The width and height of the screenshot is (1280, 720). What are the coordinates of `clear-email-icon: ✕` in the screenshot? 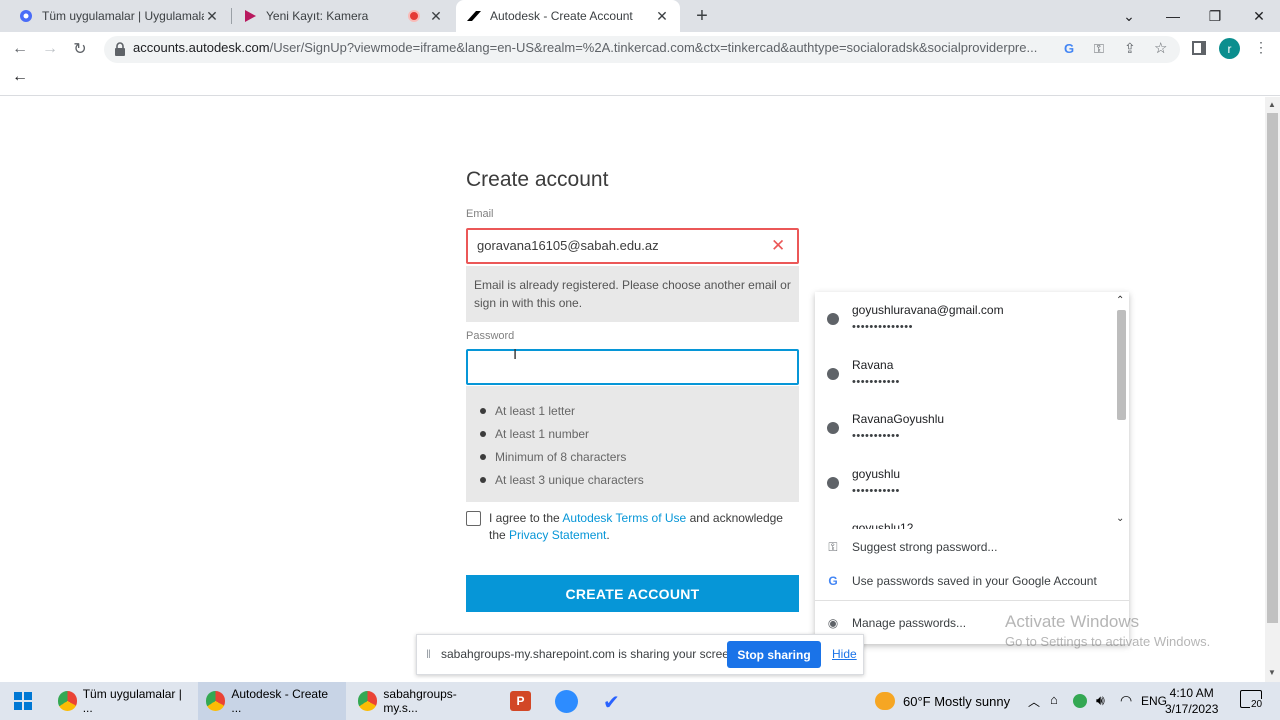 It's located at (778, 246).